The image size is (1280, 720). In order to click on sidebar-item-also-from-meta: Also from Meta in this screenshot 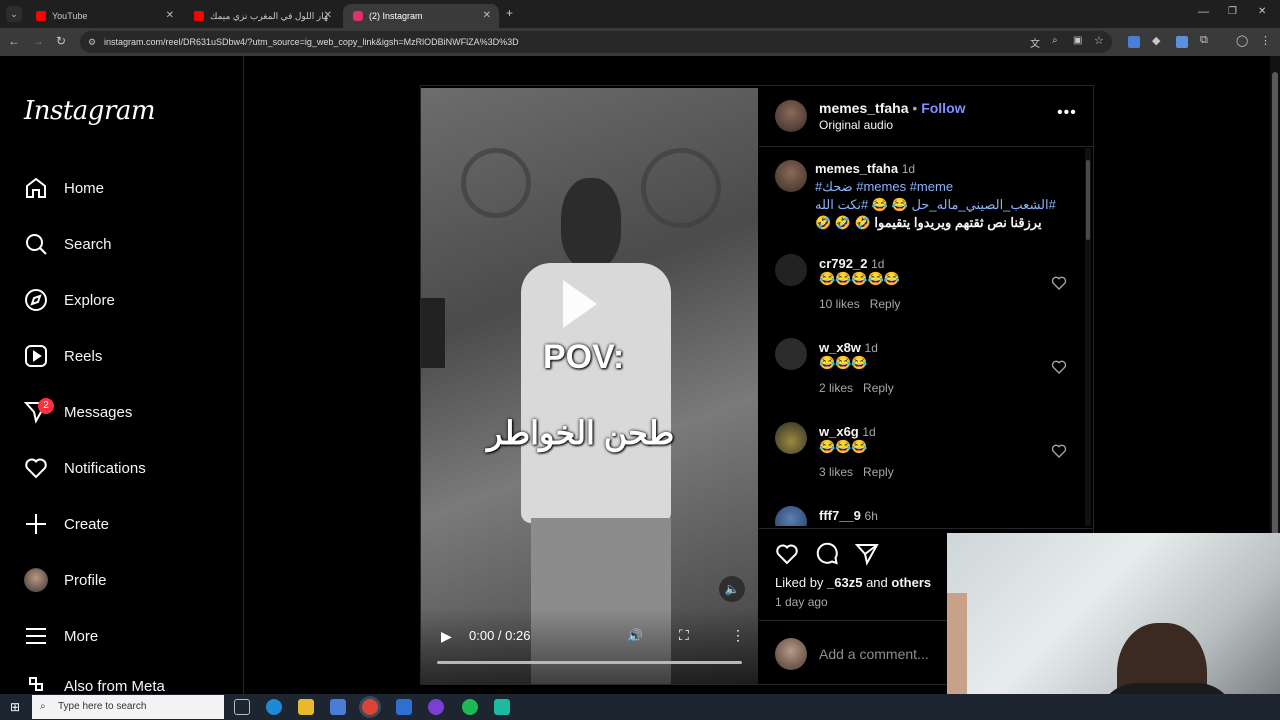, I will do `click(94, 685)`.